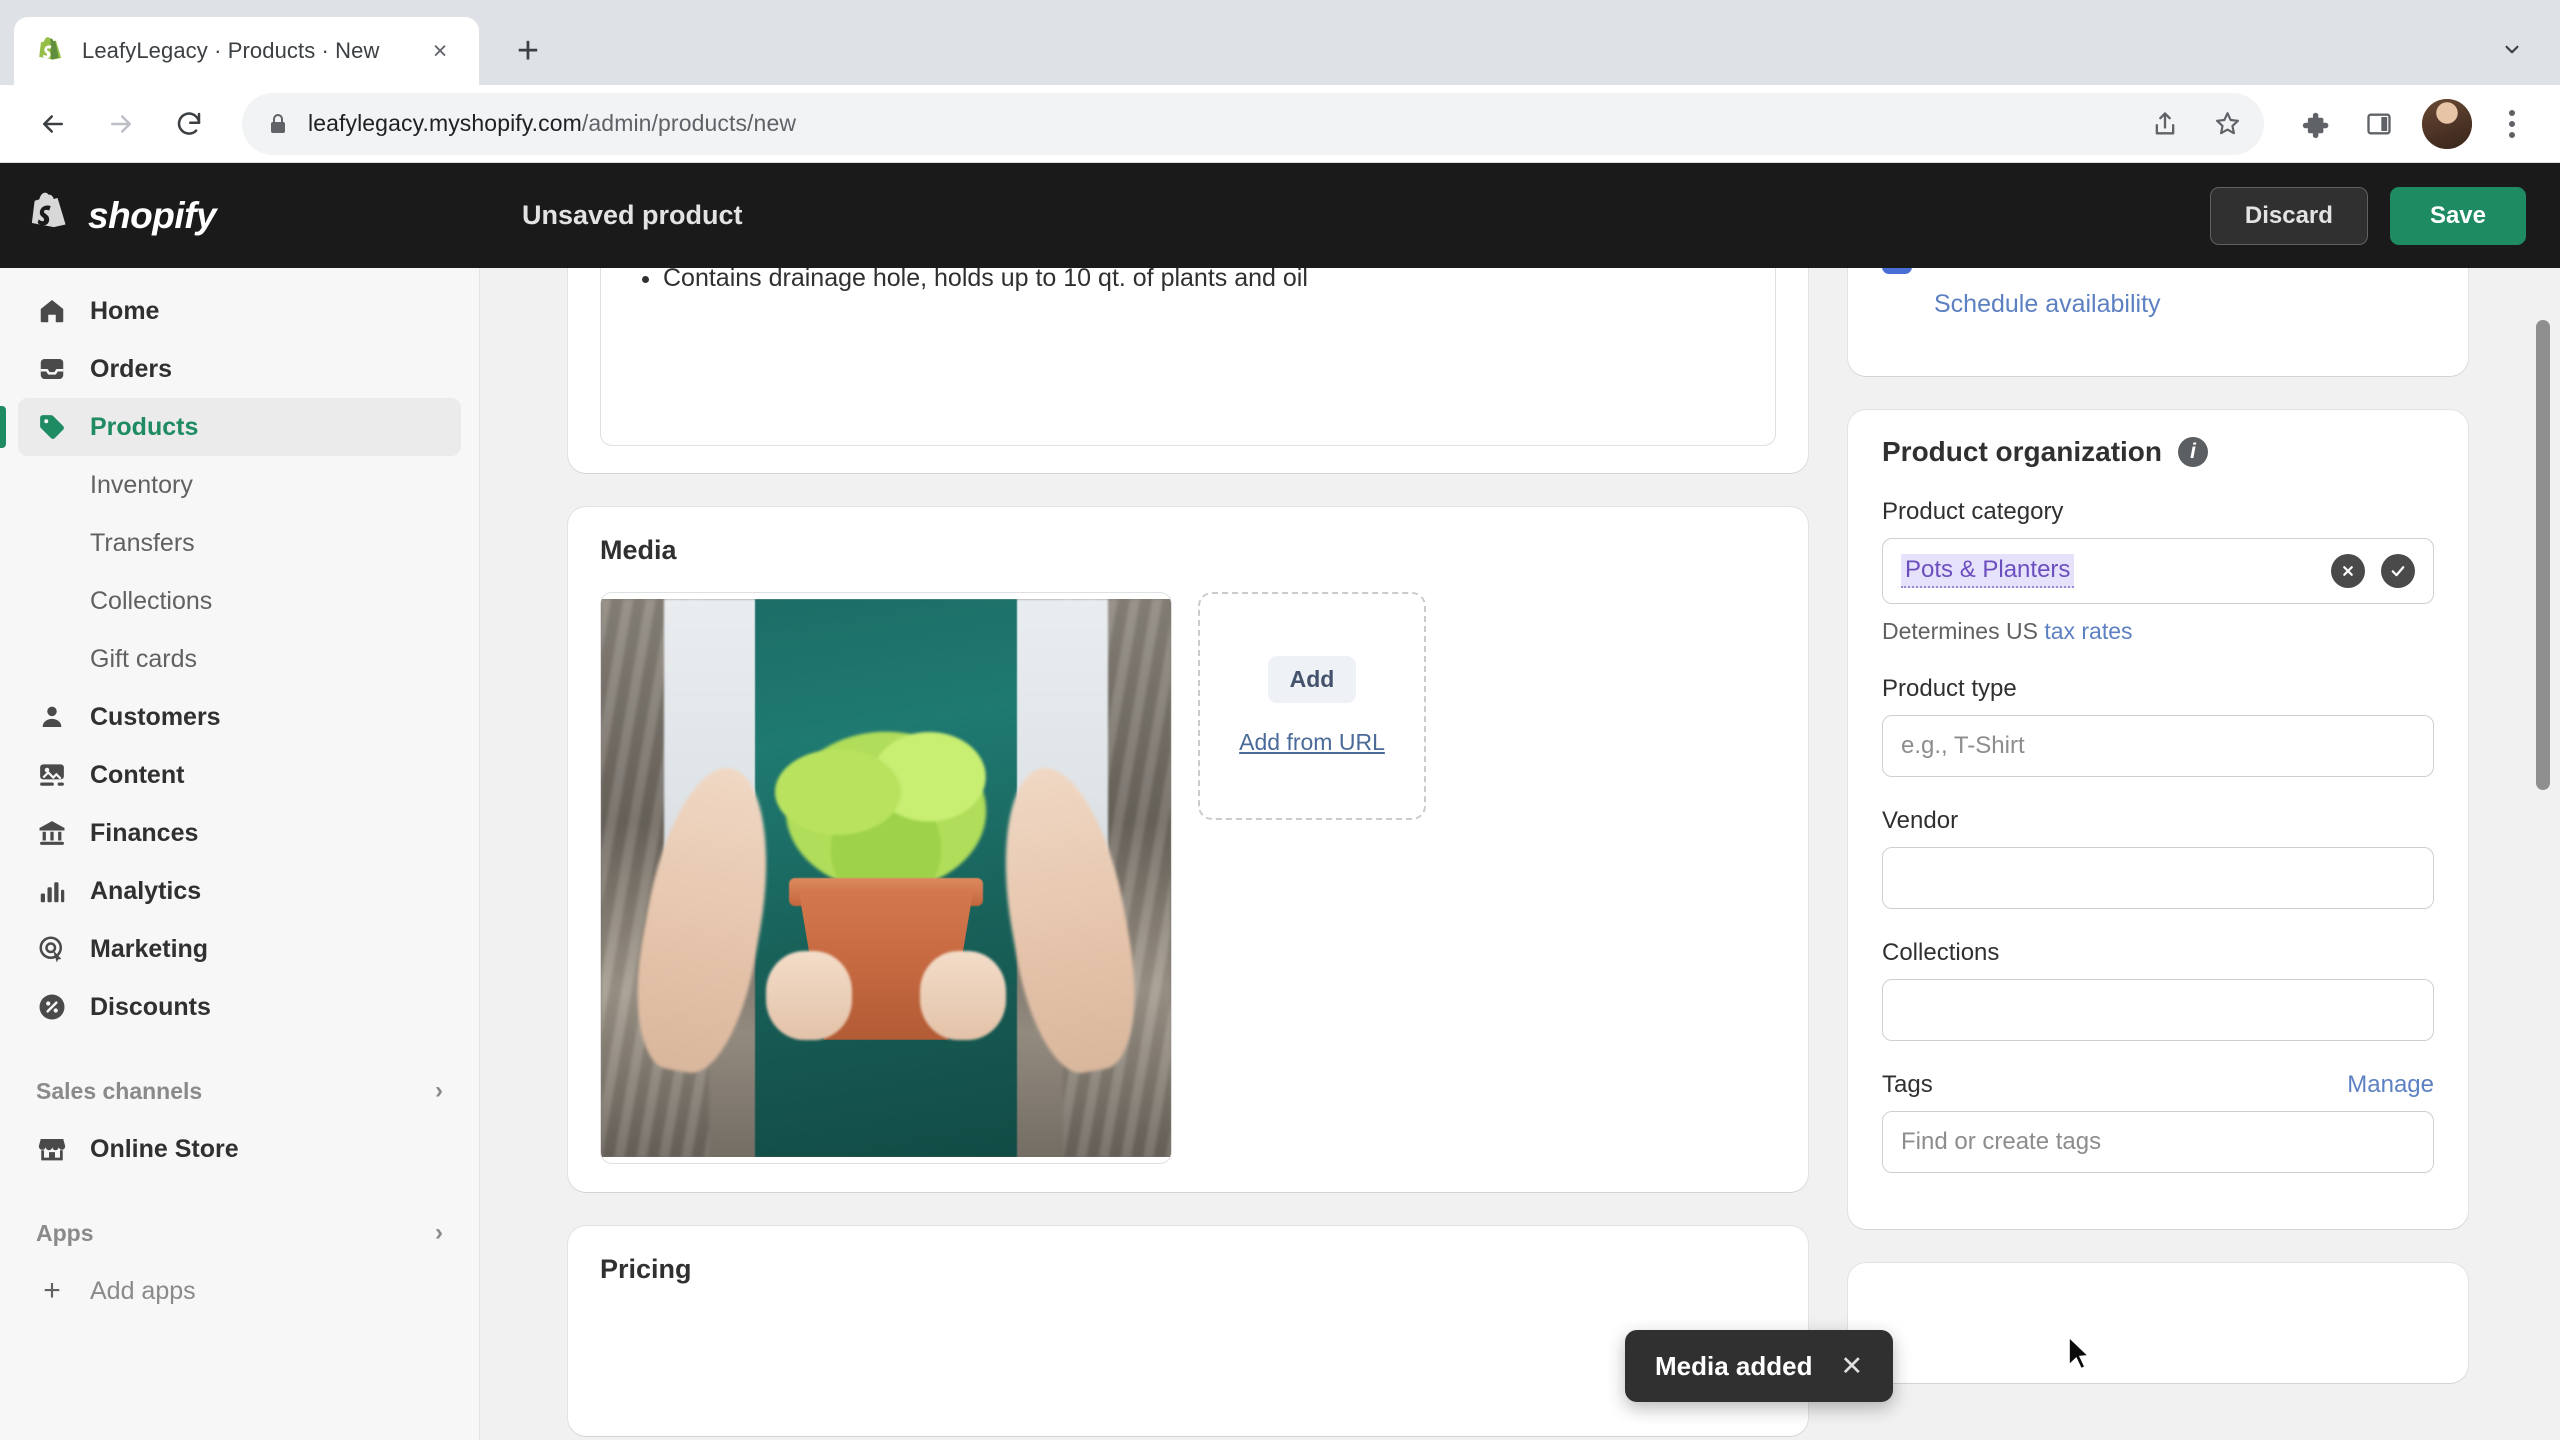  I want to click on sidebar-item-orders: Orders, so click(239, 369).